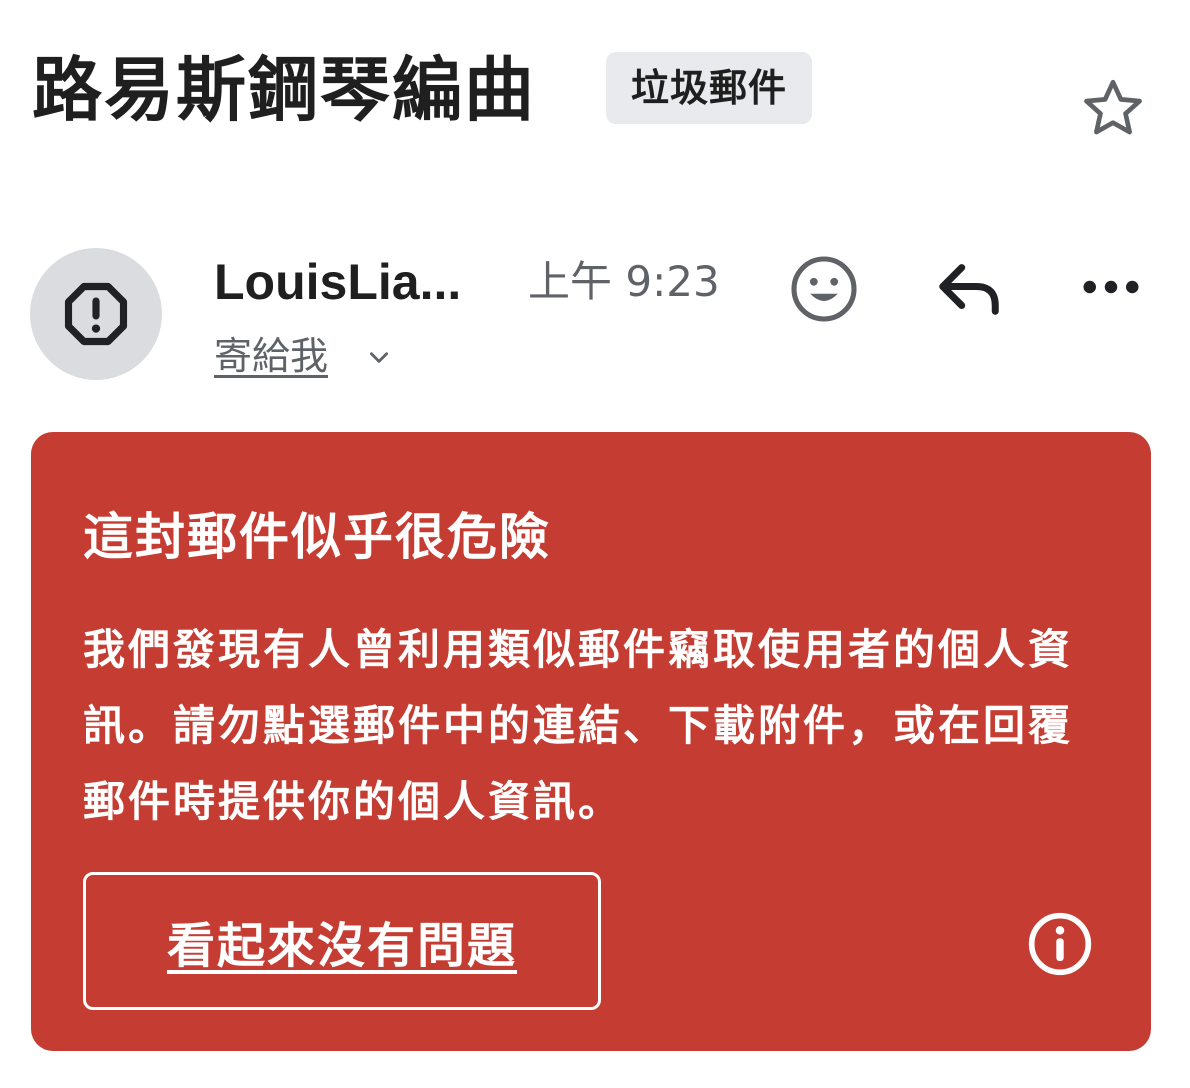  What do you see at coordinates (624, 281) in the screenshot?
I see `received-time: 上午 9:23` at bounding box center [624, 281].